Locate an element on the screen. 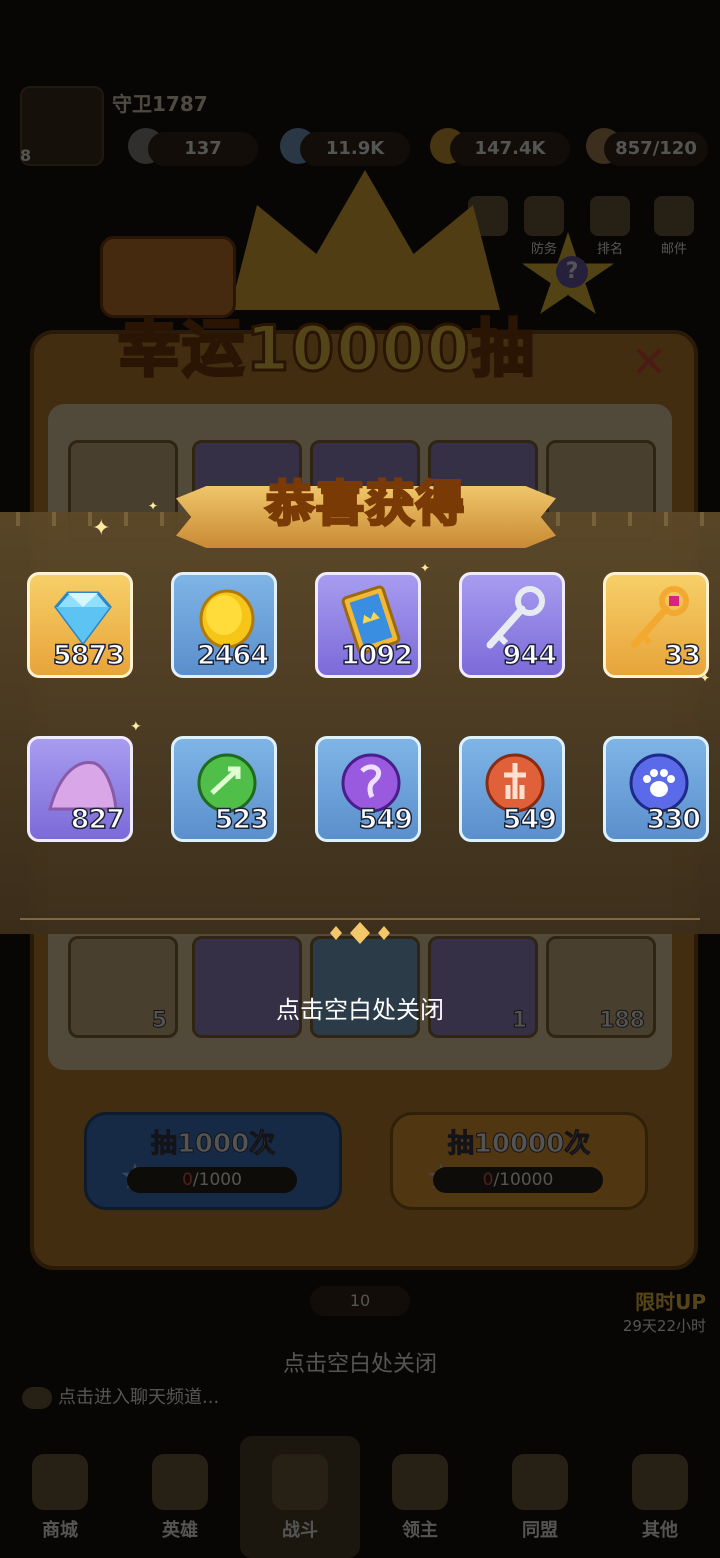 This screenshot has width=720, height=1558. reward-item: 944 is located at coordinates (512, 625).